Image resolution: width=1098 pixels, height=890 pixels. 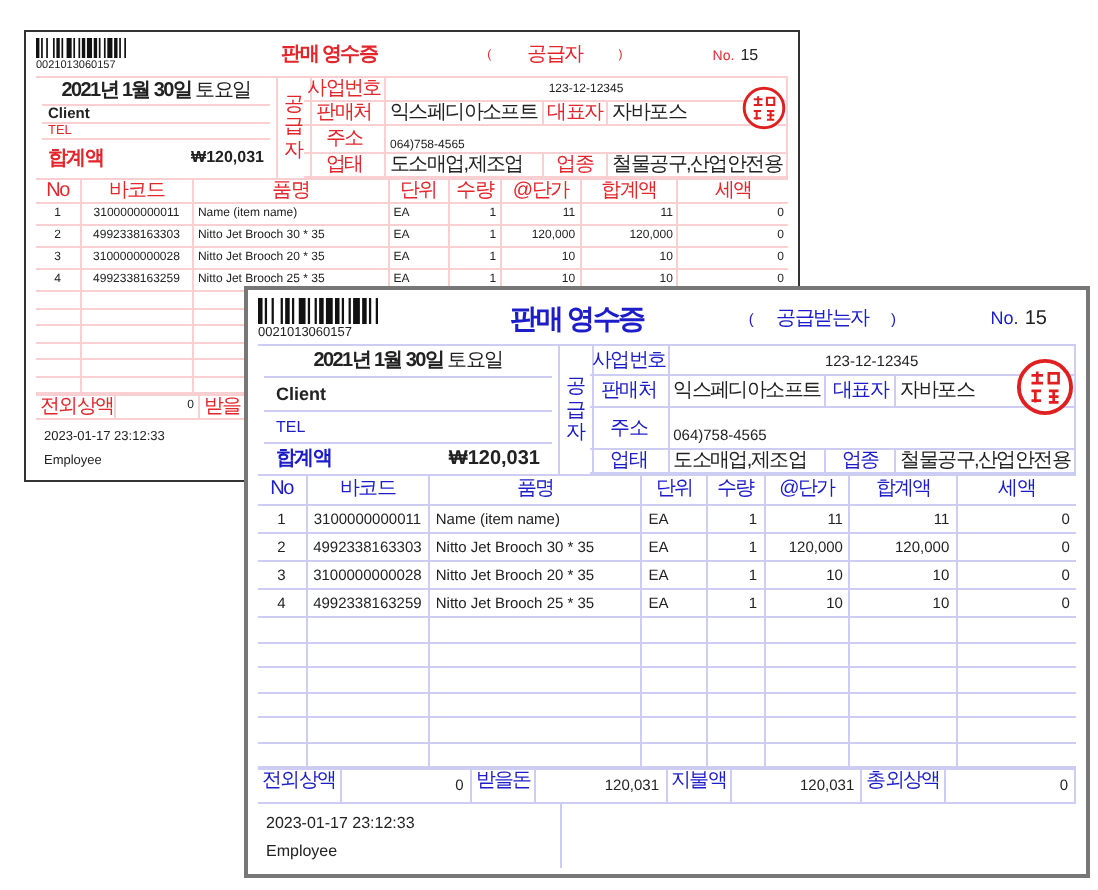 I want to click on summary-label: 받을, so click(x=222, y=407).